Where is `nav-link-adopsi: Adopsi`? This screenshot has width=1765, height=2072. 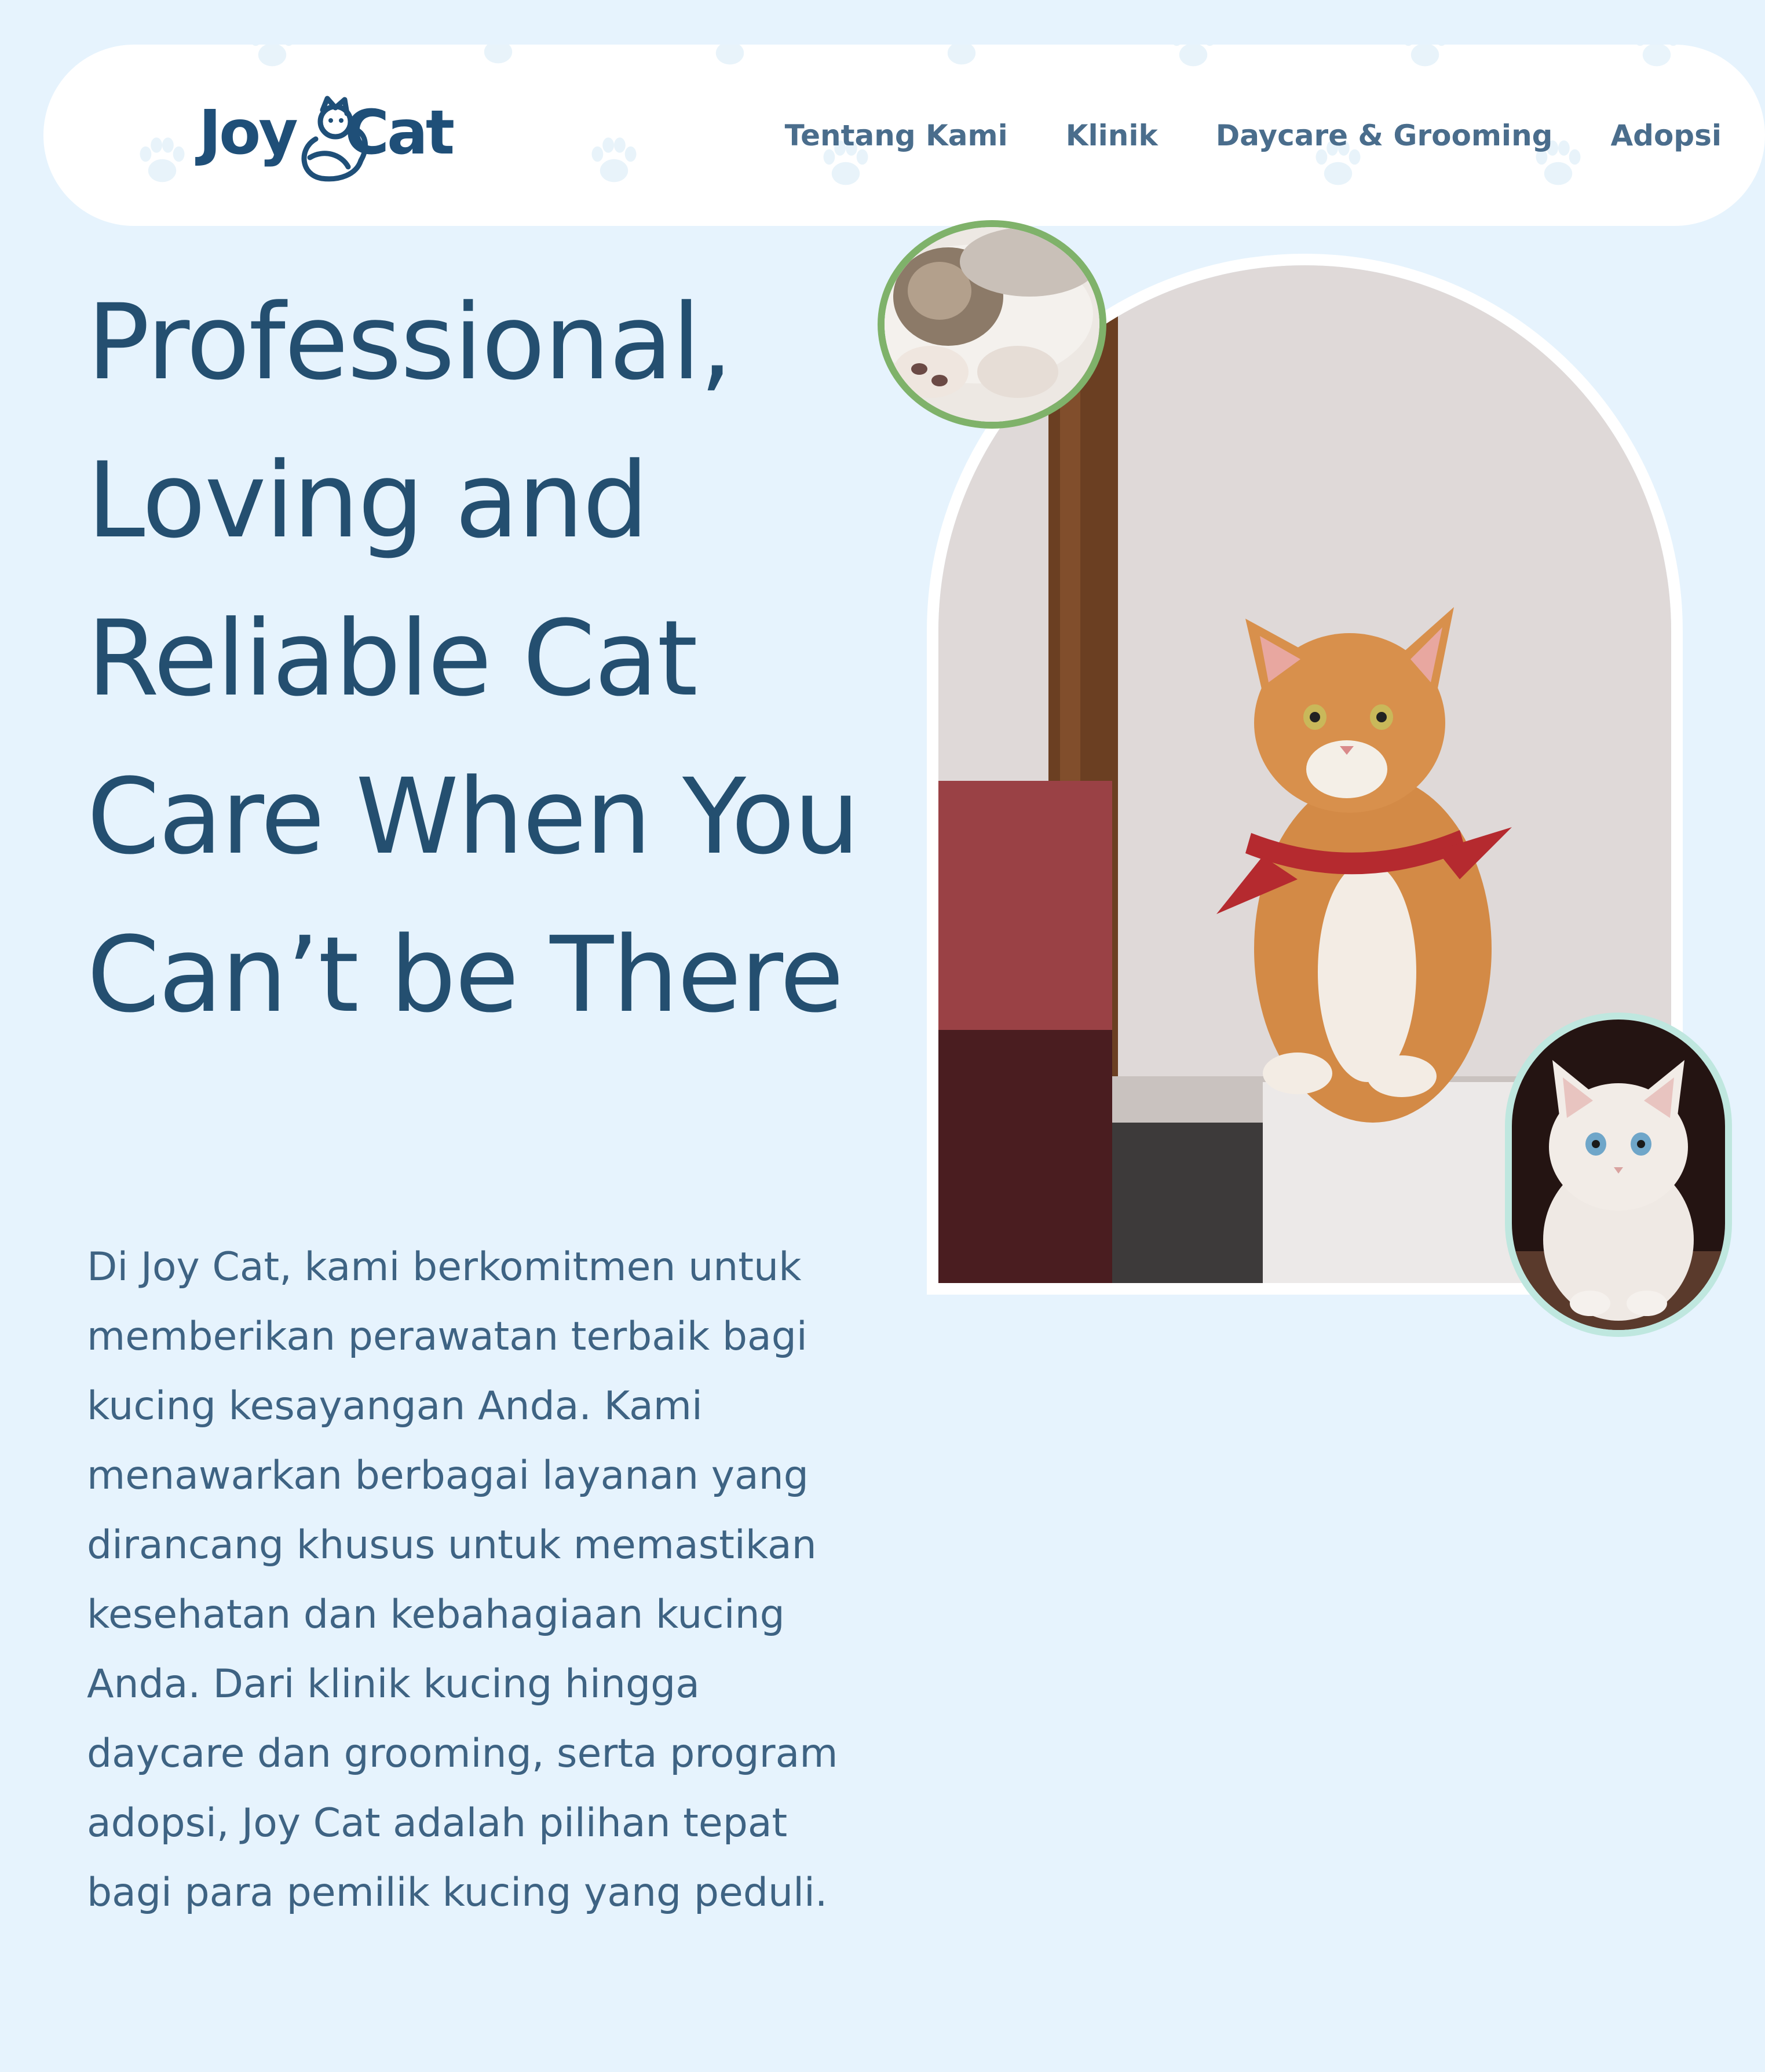
nav-link-adopsi: Adopsi is located at coordinates (1666, 135).